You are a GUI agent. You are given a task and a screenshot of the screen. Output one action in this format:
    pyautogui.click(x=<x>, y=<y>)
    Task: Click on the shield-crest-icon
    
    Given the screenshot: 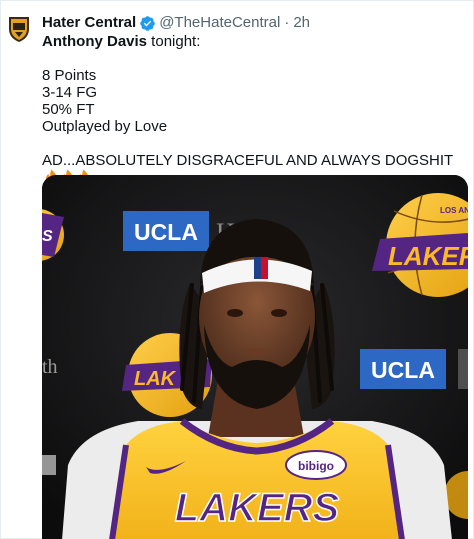 What is the action you would take?
    pyautogui.click(x=19, y=29)
    